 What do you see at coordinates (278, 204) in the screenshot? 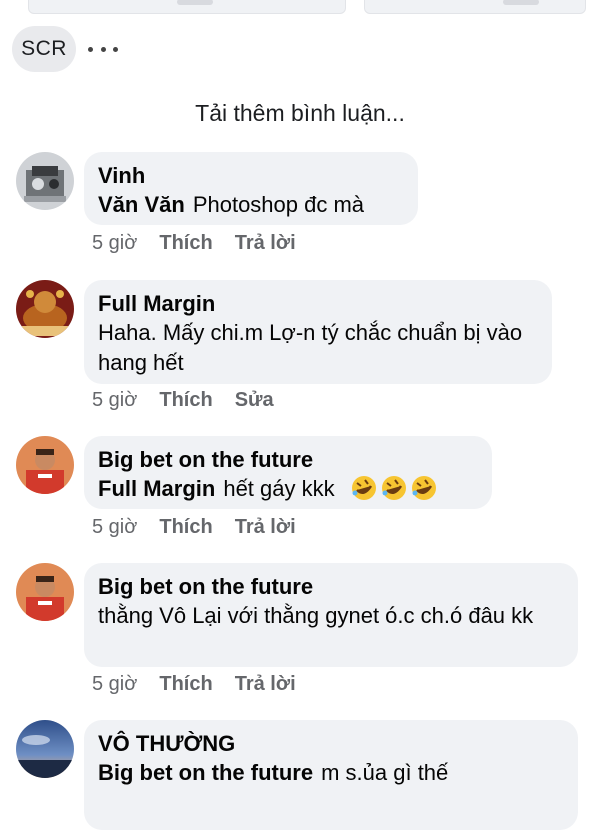
I see `comment-body: Photoshop đc mà` at bounding box center [278, 204].